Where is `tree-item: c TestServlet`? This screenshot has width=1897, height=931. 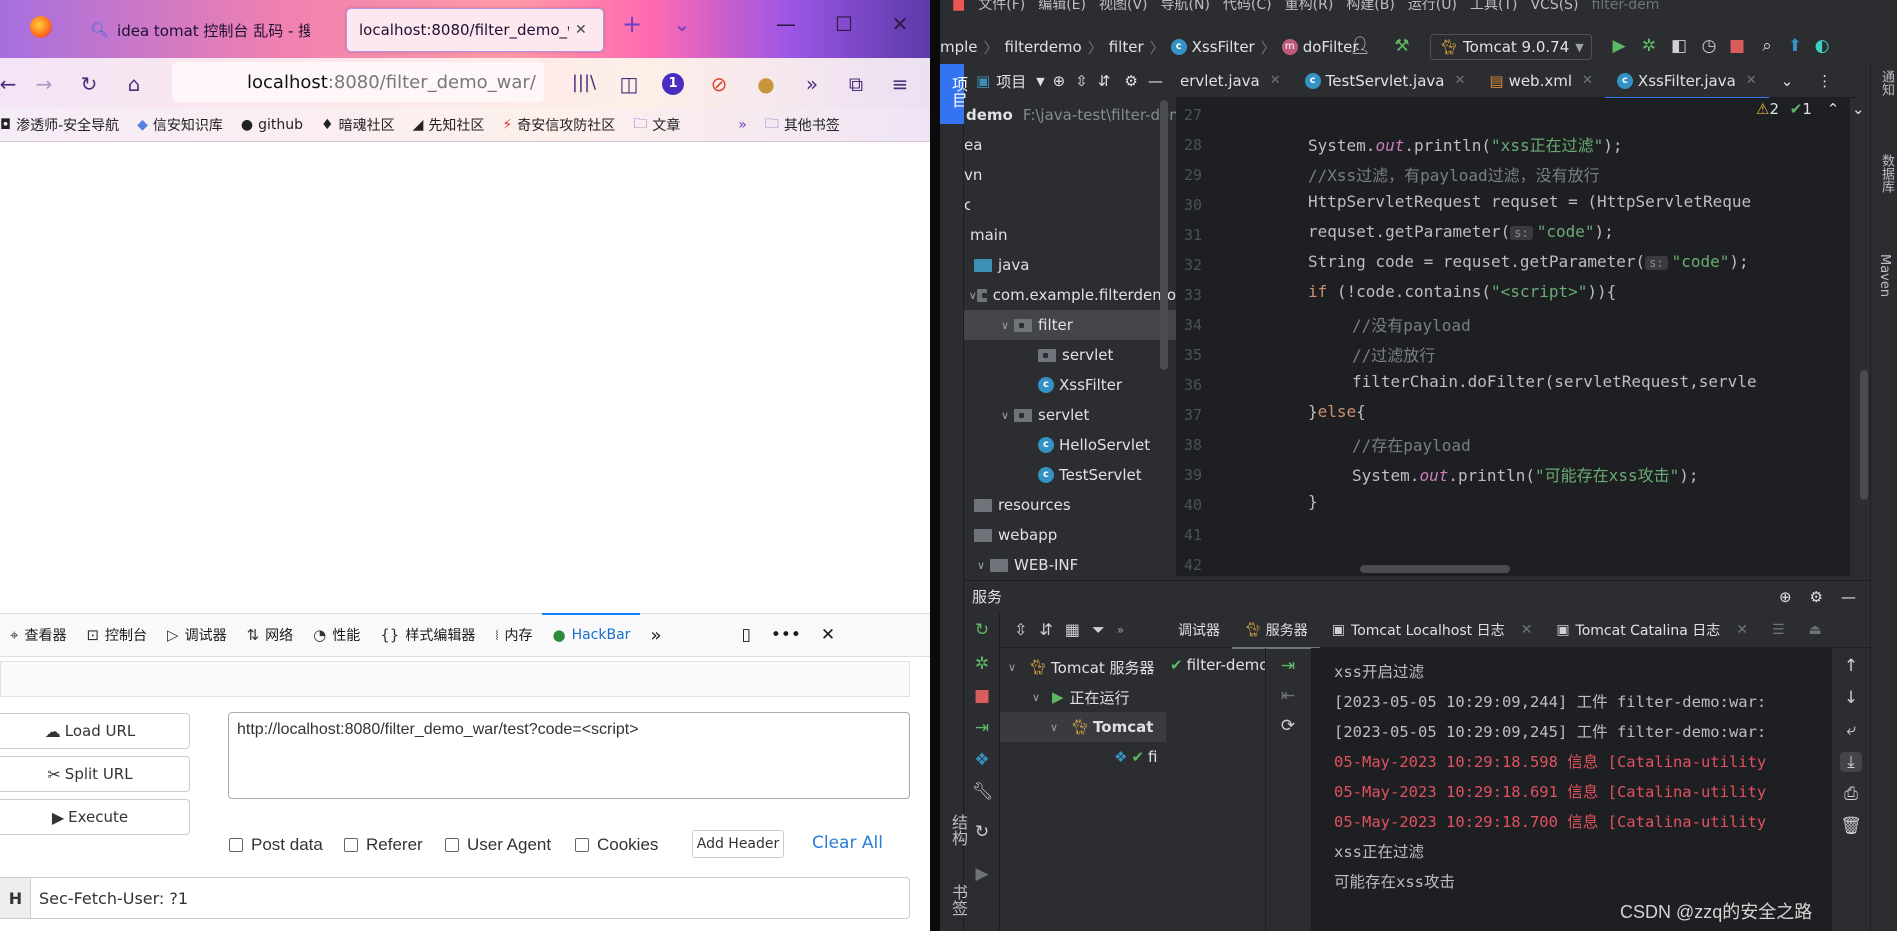 tree-item: c TestServlet is located at coordinates (1070, 475).